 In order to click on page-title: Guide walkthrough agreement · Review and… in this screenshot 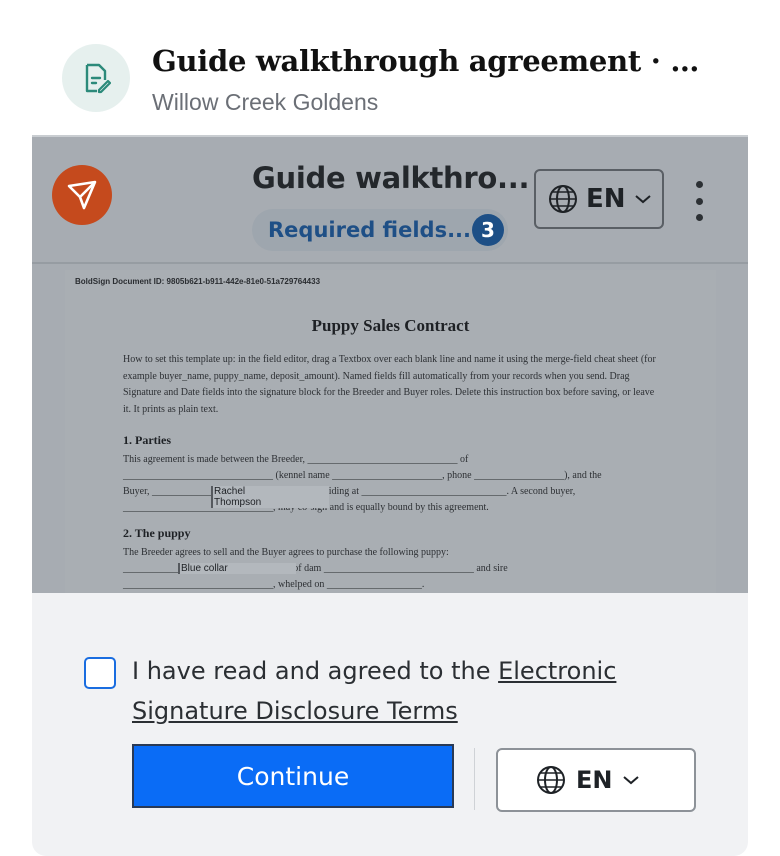, I will do `click(437, 61)`.